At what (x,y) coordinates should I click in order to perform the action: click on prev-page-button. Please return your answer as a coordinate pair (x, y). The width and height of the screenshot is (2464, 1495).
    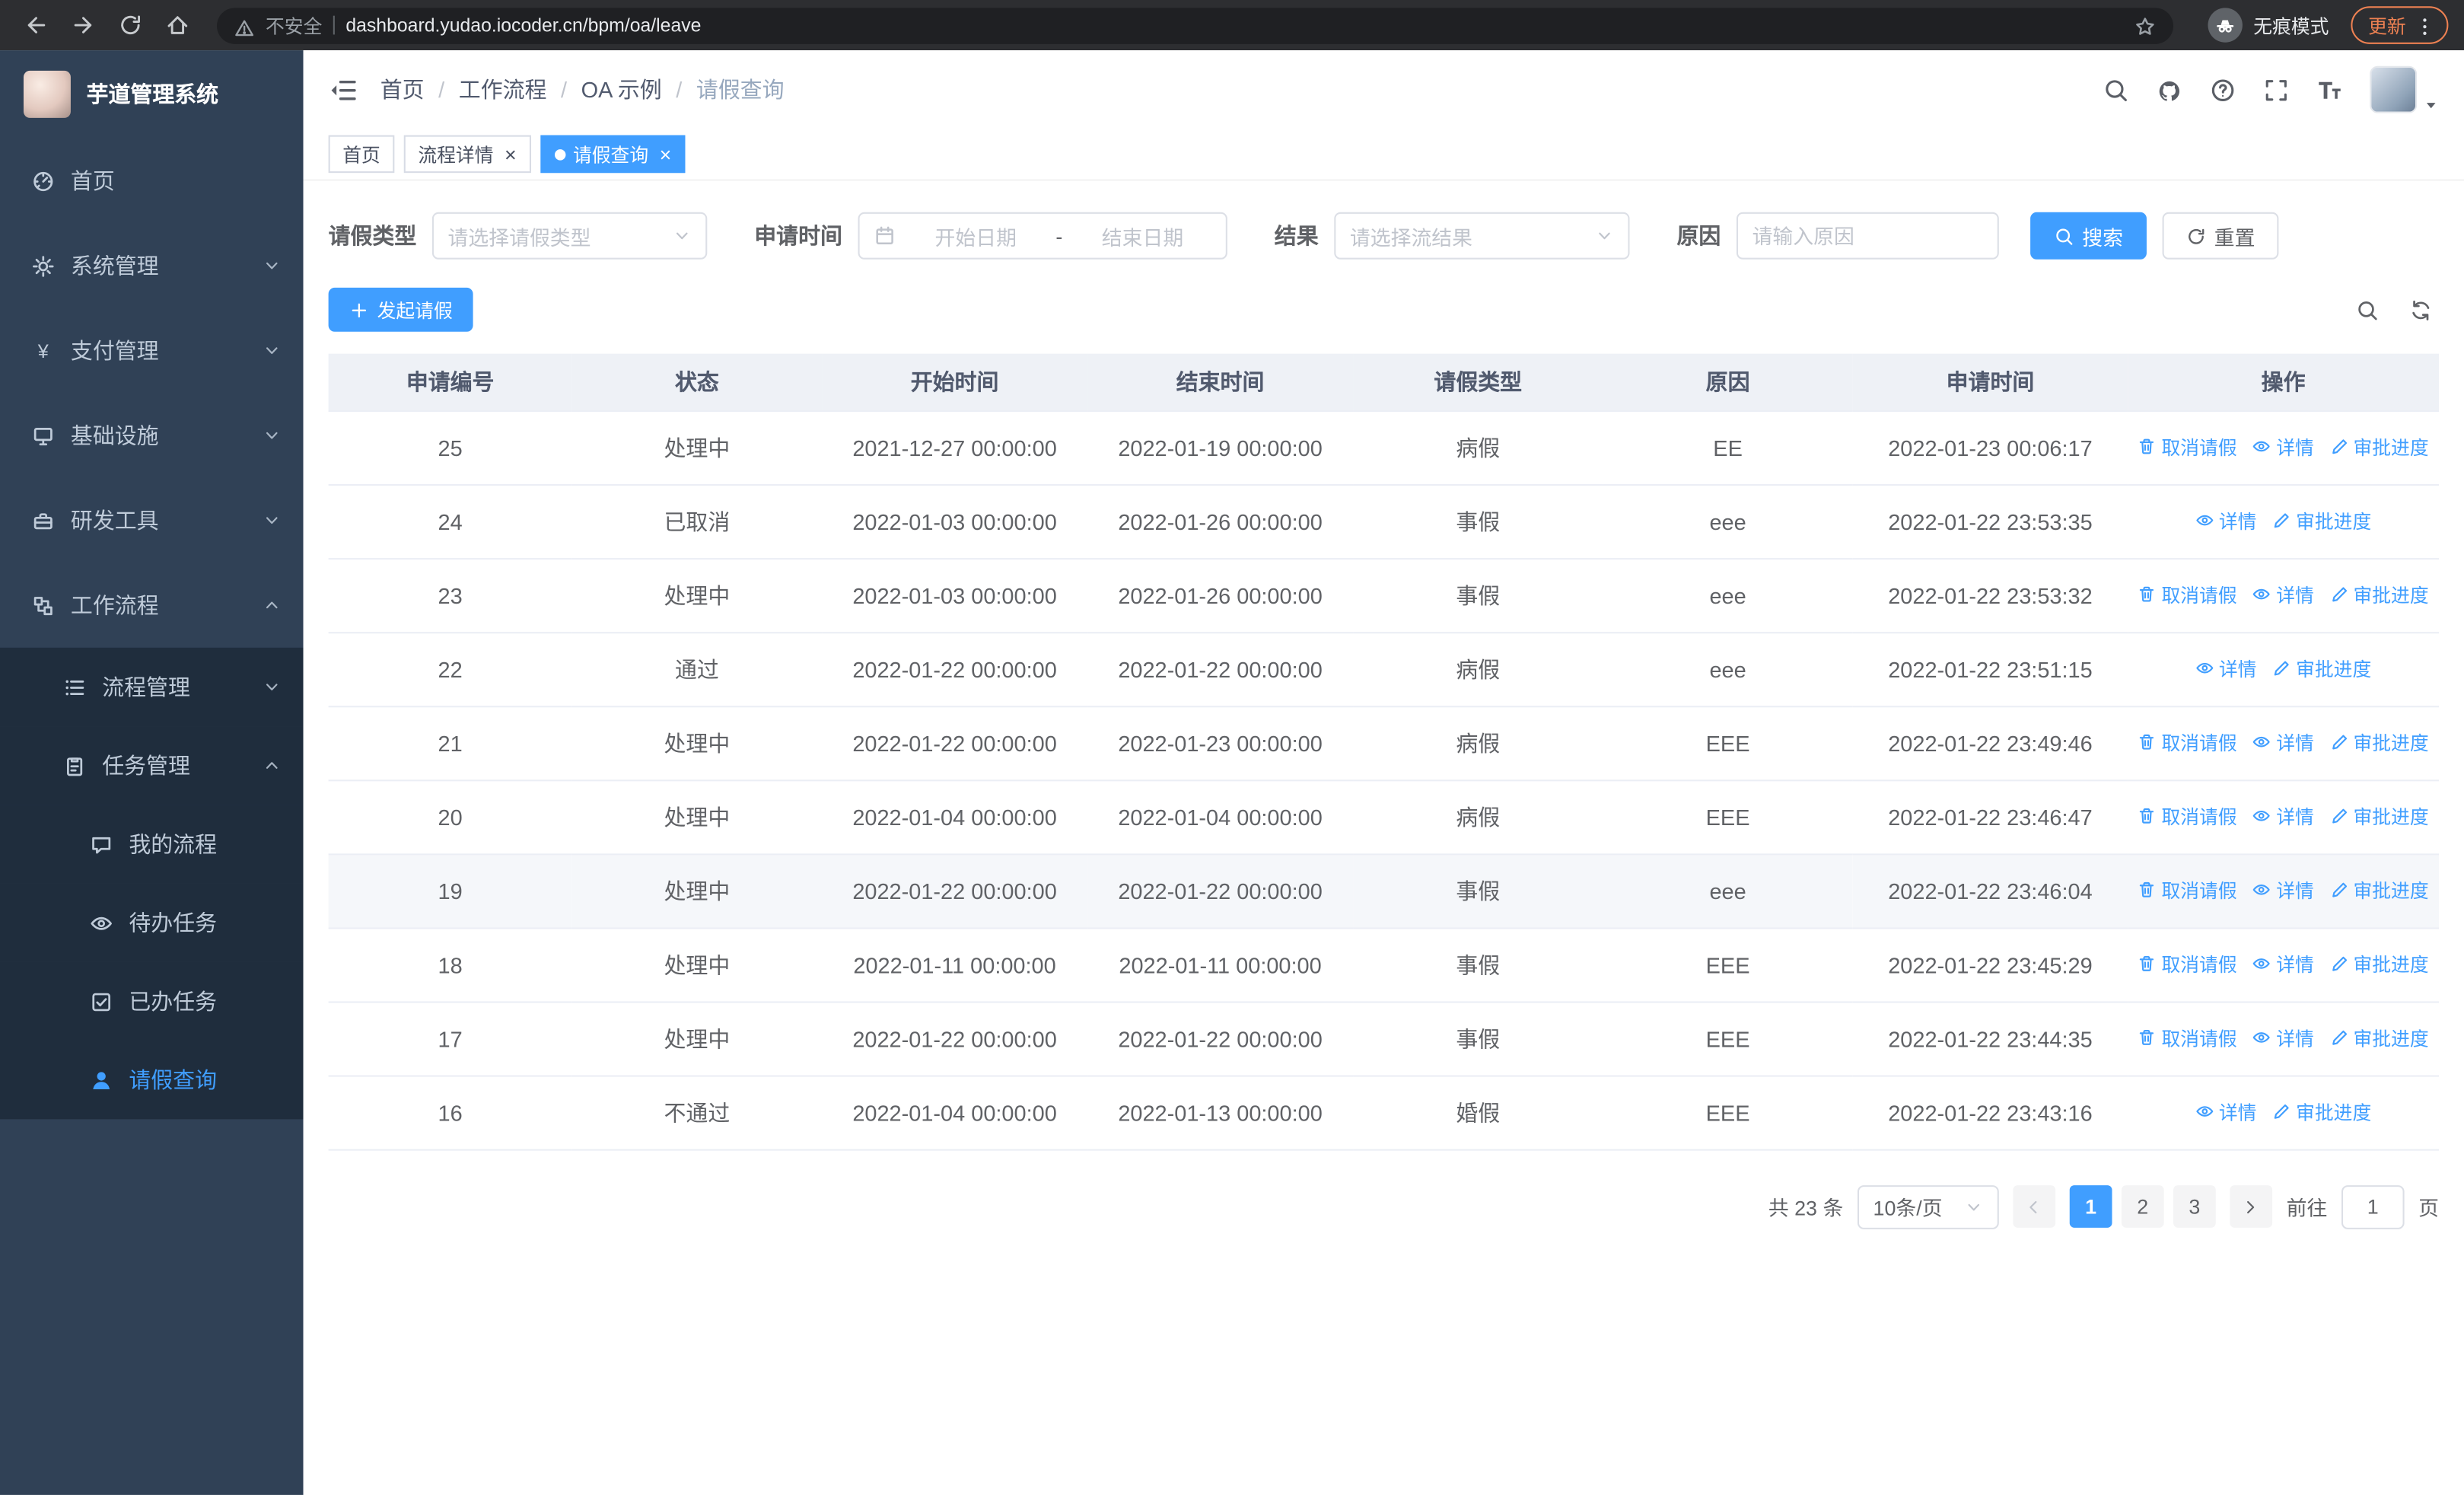
    Looking at the image, I should click on (2034, 1207).